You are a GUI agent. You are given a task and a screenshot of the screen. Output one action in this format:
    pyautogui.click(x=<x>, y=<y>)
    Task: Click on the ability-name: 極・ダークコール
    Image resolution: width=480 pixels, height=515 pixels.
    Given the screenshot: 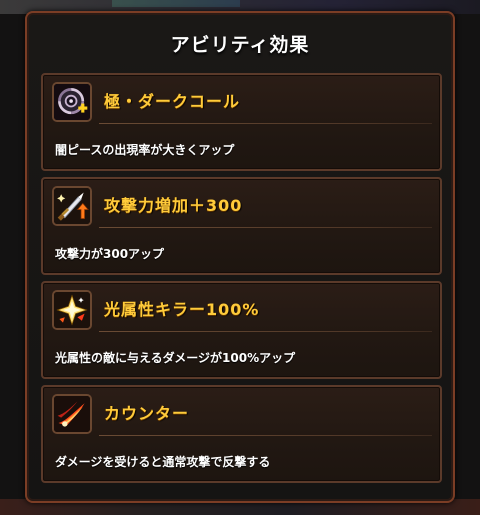 What is the action you would take?
    pyautogui.click(x=172, y=101)
    